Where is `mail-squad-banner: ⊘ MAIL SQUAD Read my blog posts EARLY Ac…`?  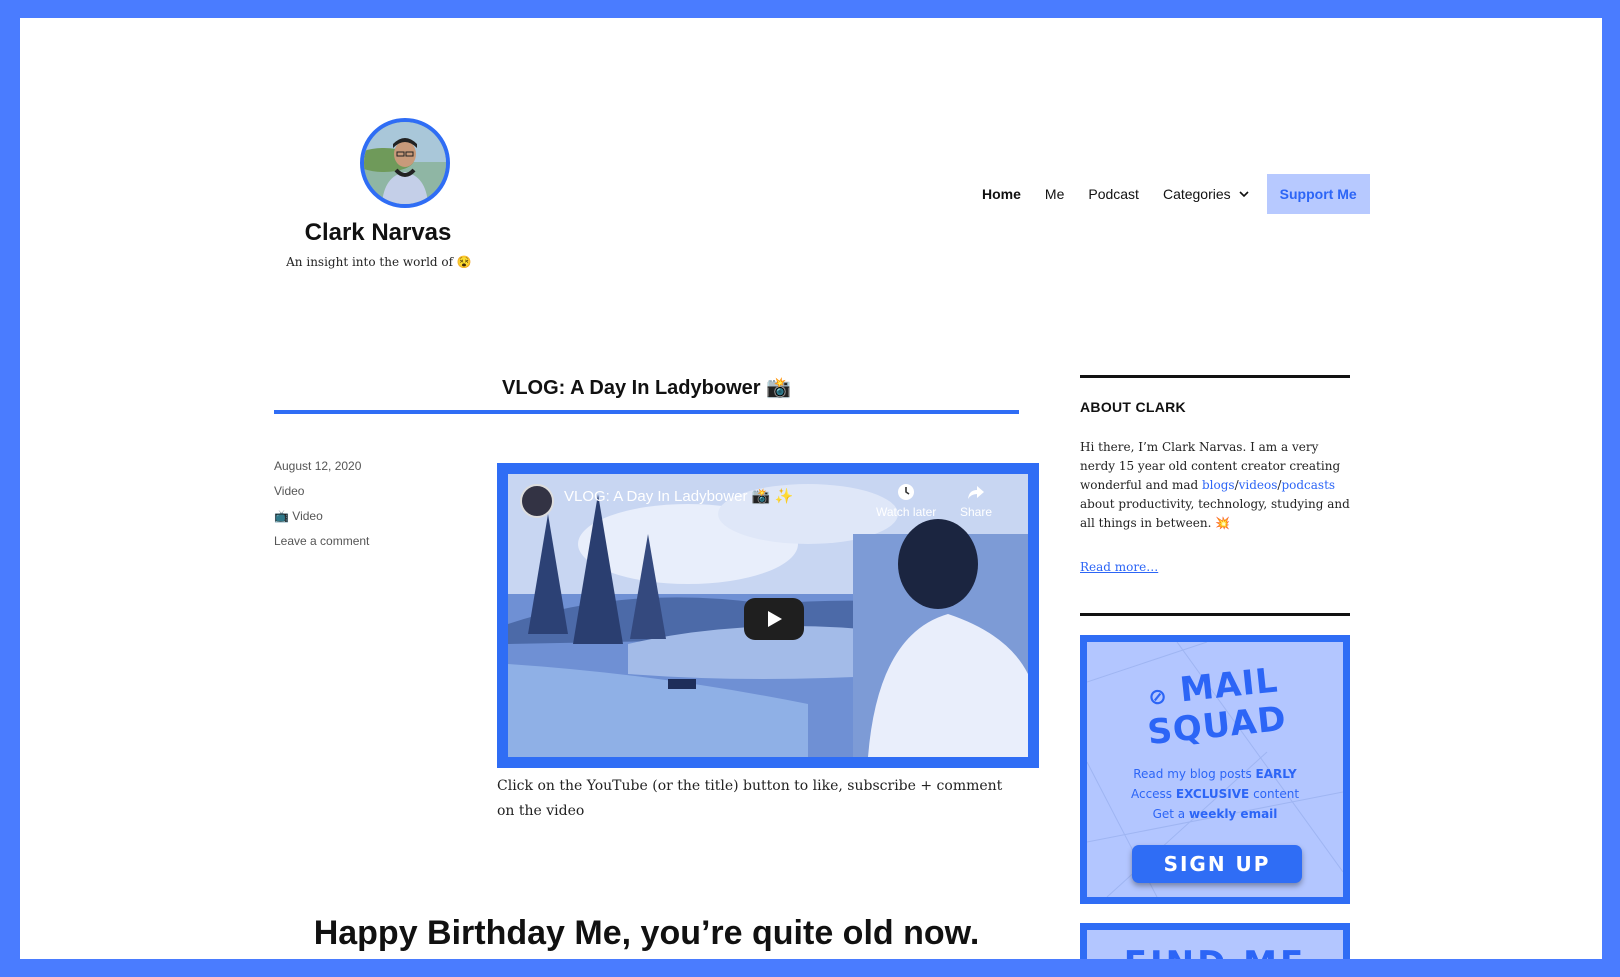
mail-squad-banner: ⊘ MAIL SQUAD Read my blog posts EARLY Ac… is located at coordinates (1215, 769).